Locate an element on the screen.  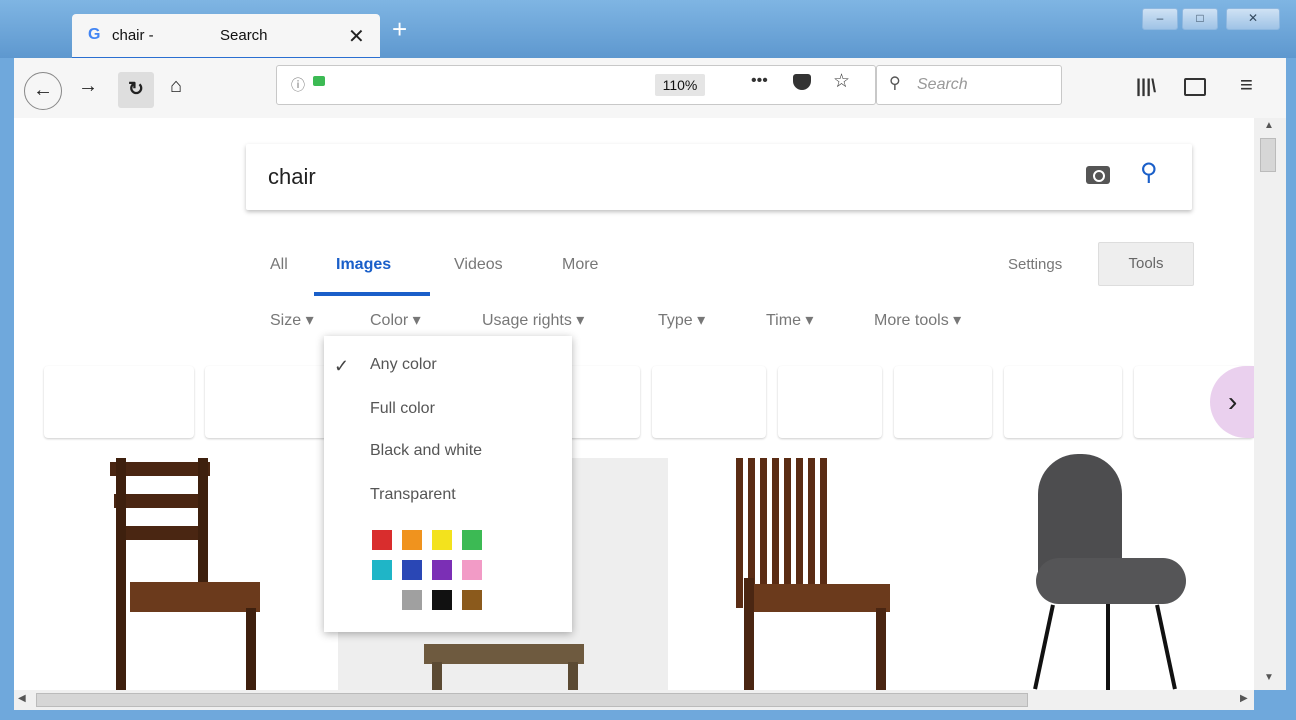
settings-link: Settings is located at coordinates (1035, 264).